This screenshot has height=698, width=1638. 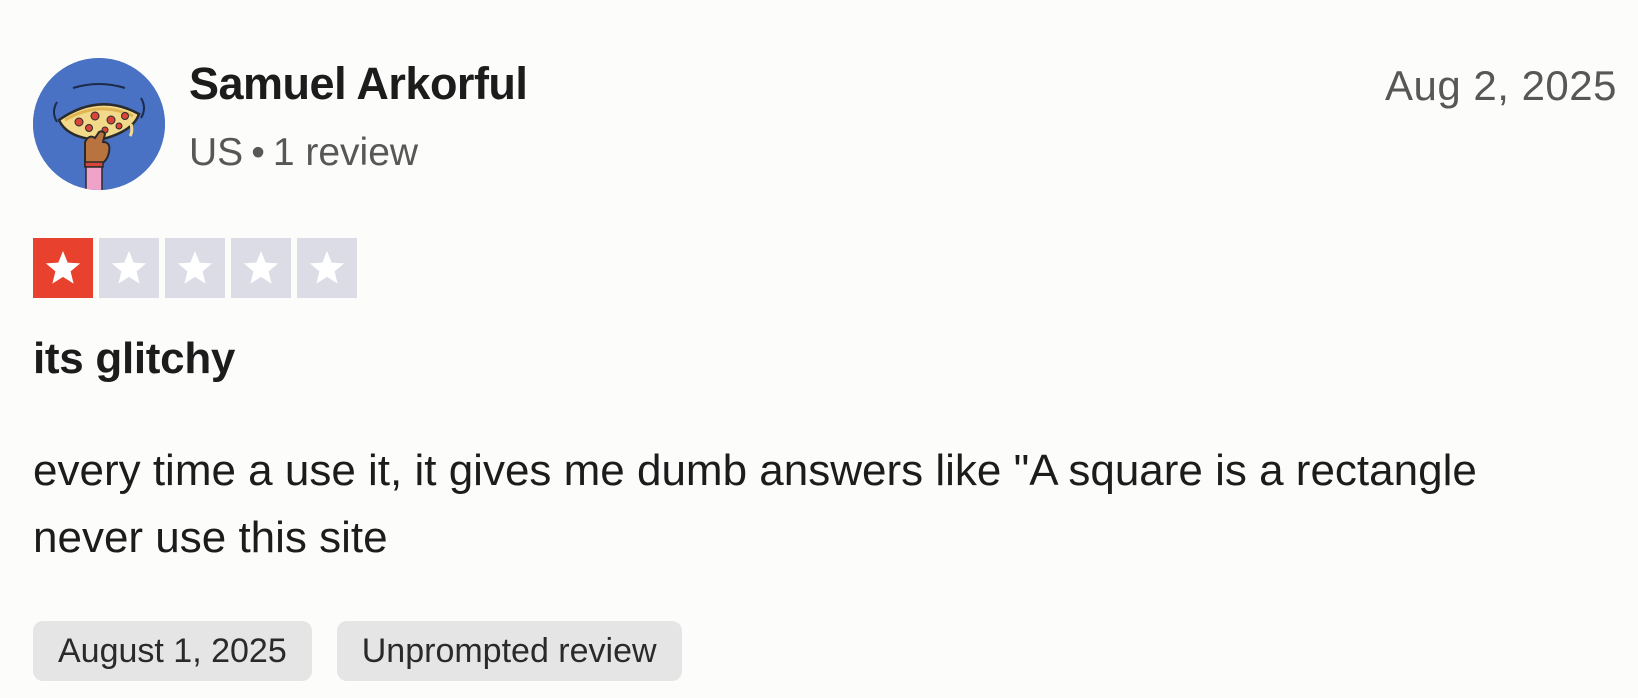 I want to click on review-date: Aug 2, 2025, so click(x=1500, y=85).